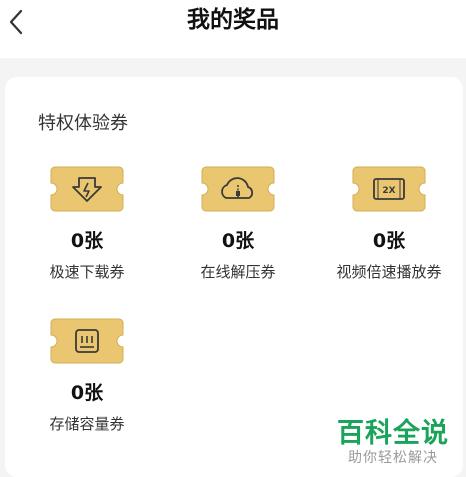 The image size is (466, 477). What do you see at coordinates (87, 189) in the screenshot?
I see `download-ticket-icon` at bounding box center [87, 189].